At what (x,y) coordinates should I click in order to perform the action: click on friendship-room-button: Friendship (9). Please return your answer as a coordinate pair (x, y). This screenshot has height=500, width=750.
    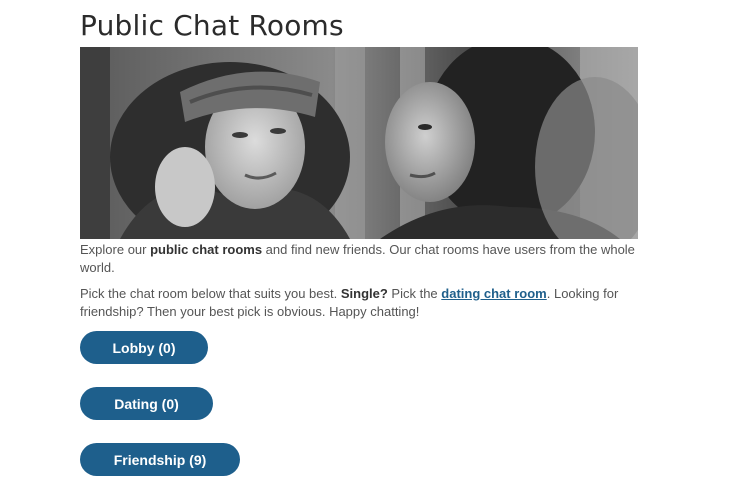
    Looking at the image, I should click on (160, 459).